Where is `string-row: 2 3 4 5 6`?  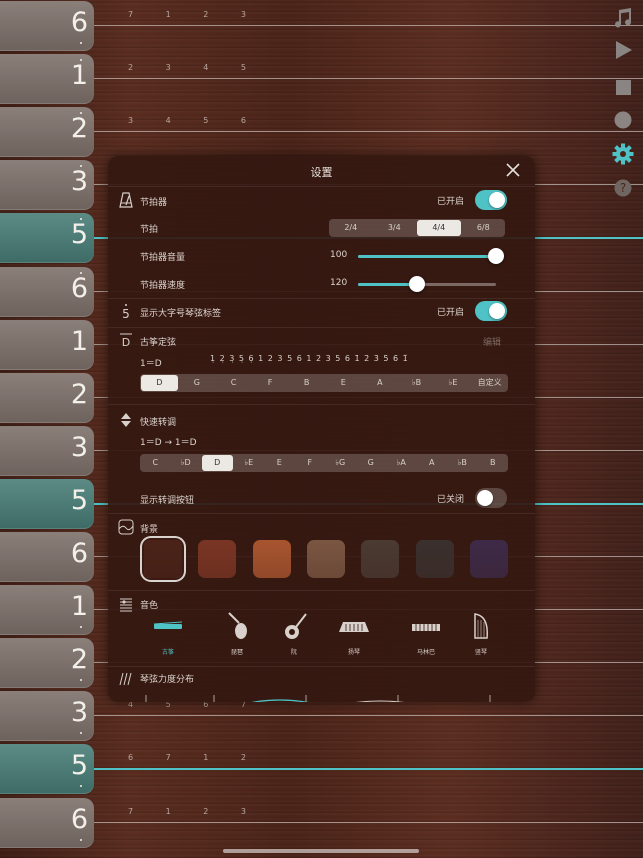 string-row: 2 3 4 5 6 is located at coordinates (321, 132).